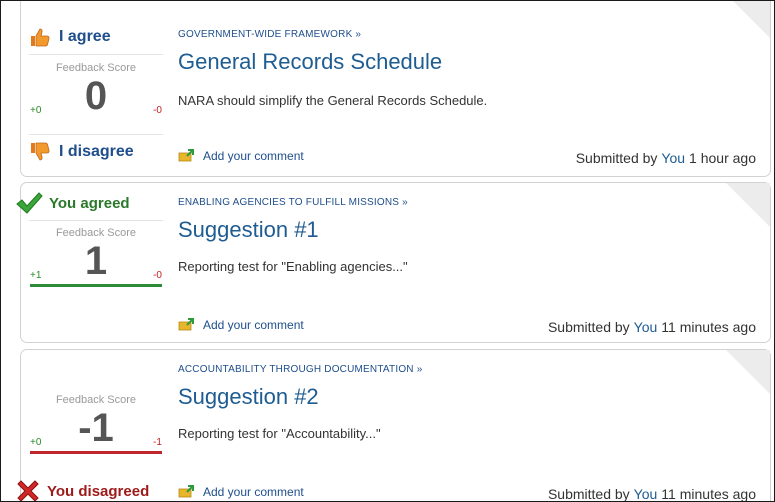 The height and width of the screenshot is (502, 775). Describe the element at coordinates (248, 397) in the screenshot. I see `suggestion-title: Suggestion #2` at that location.